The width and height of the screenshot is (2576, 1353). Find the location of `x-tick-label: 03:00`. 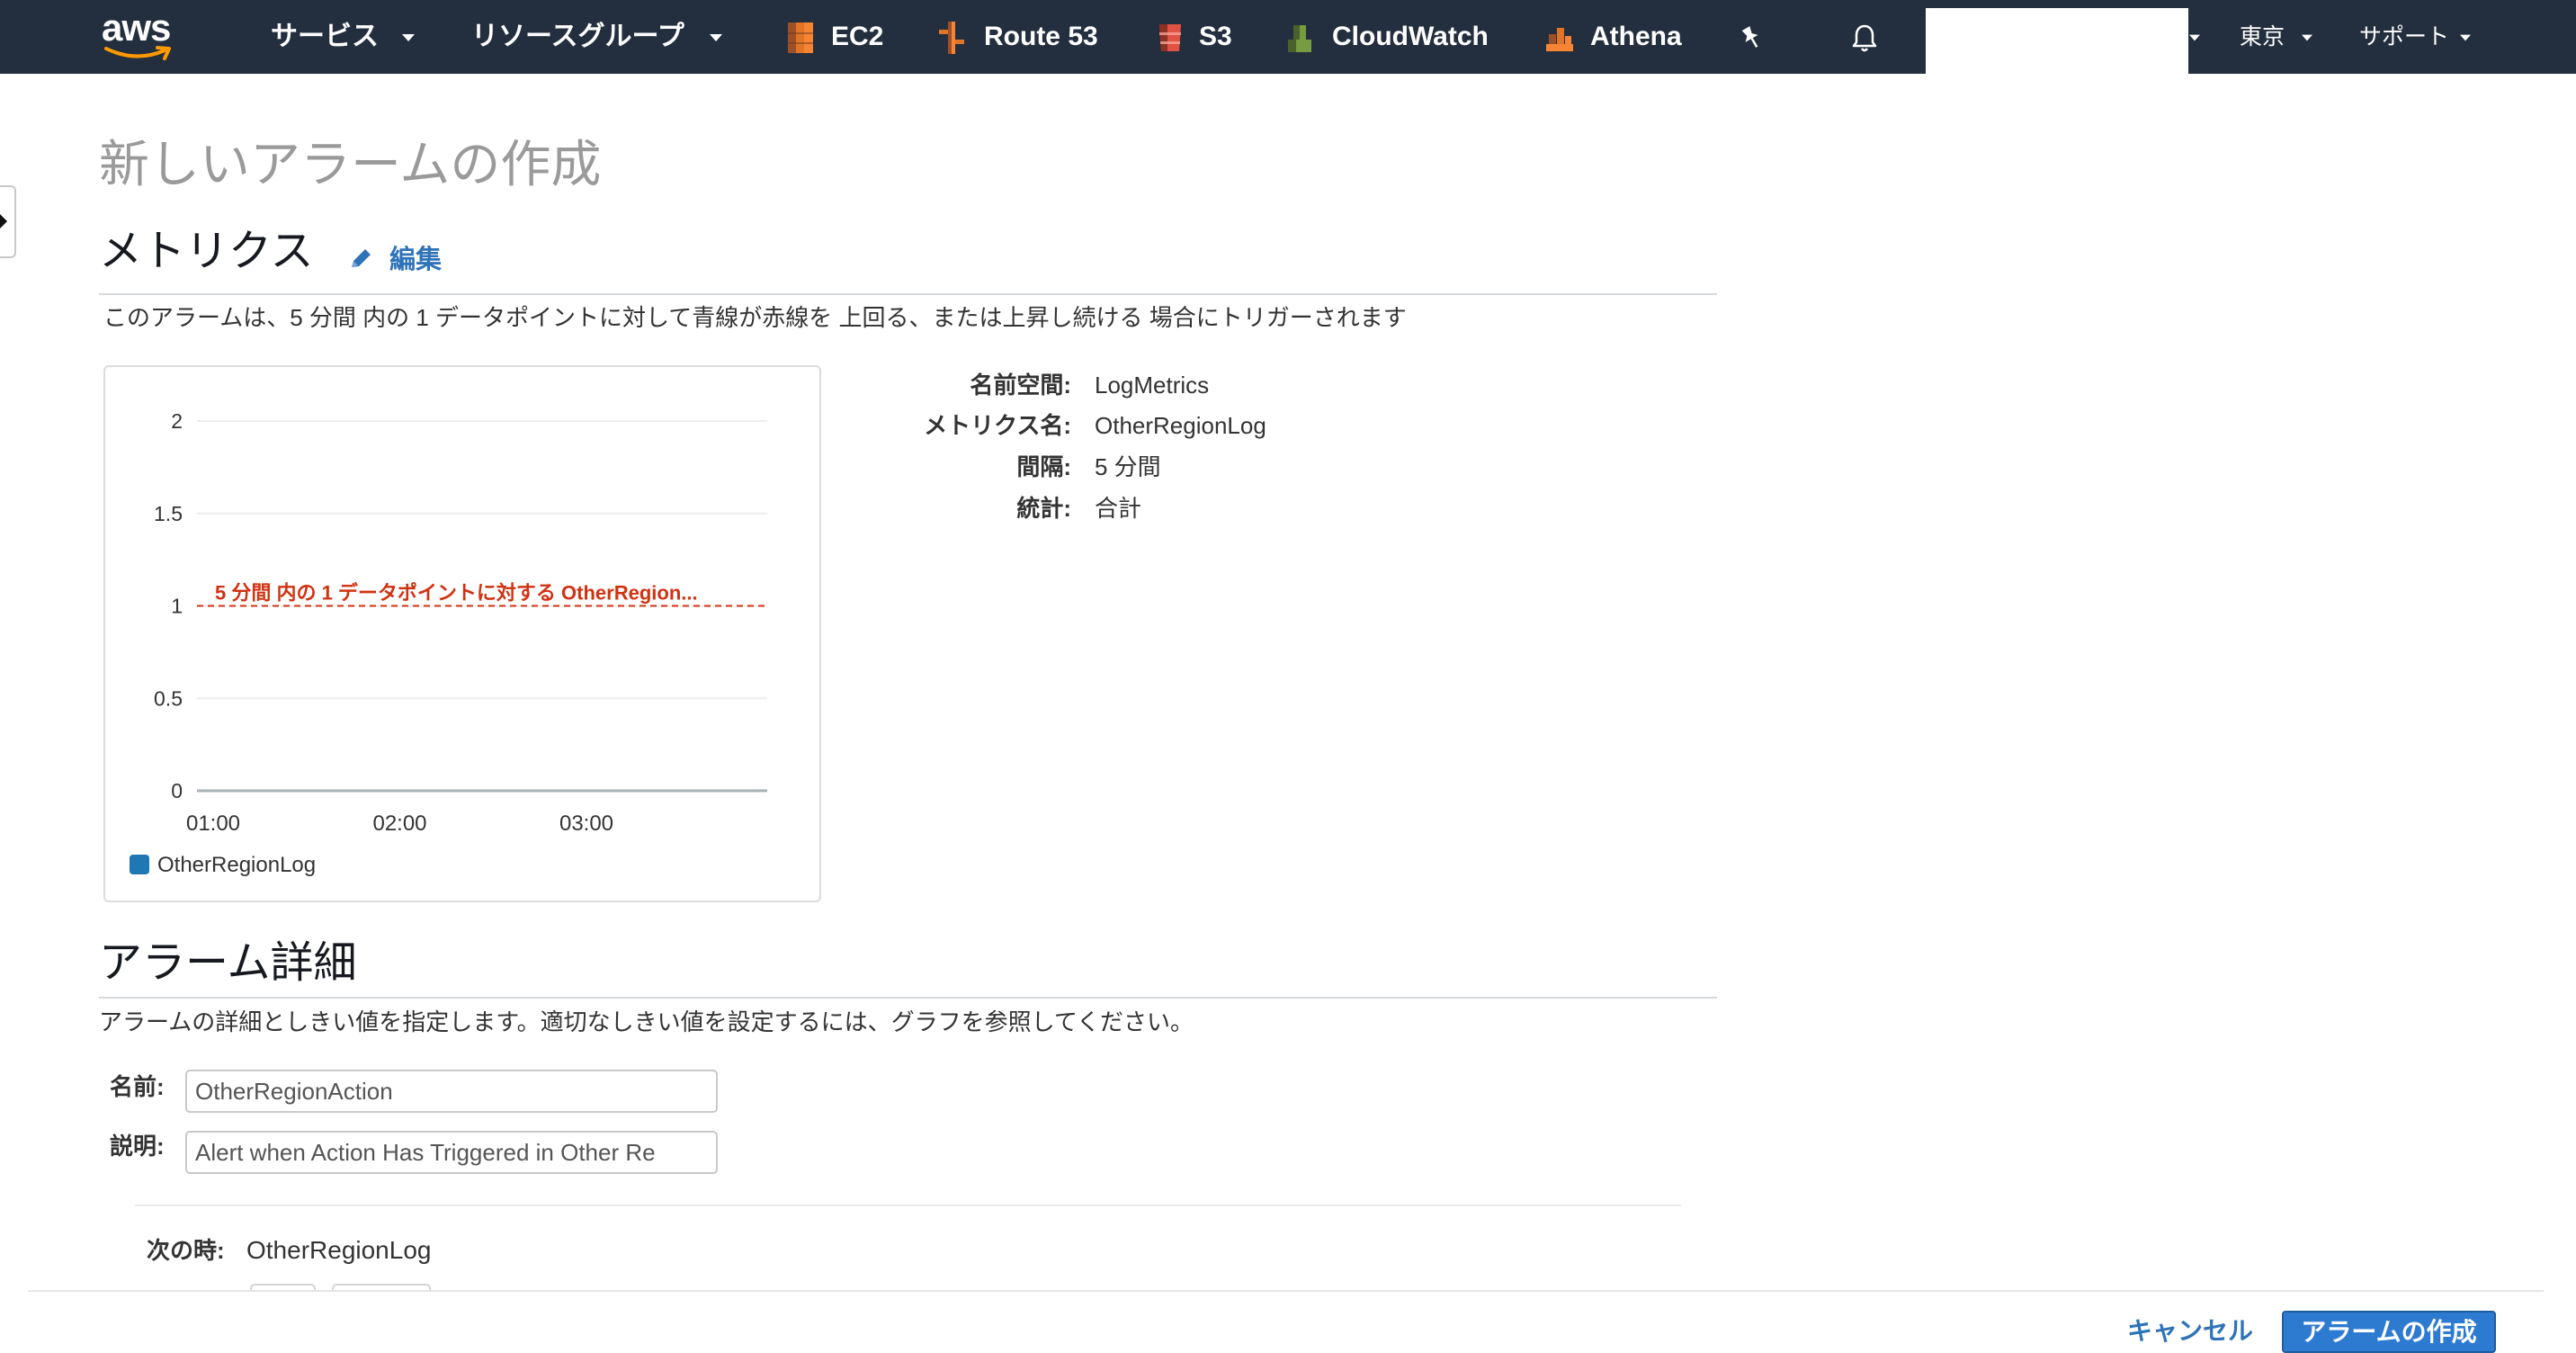

x-tick-label: 03:00 is located at coordinates (586, 823).